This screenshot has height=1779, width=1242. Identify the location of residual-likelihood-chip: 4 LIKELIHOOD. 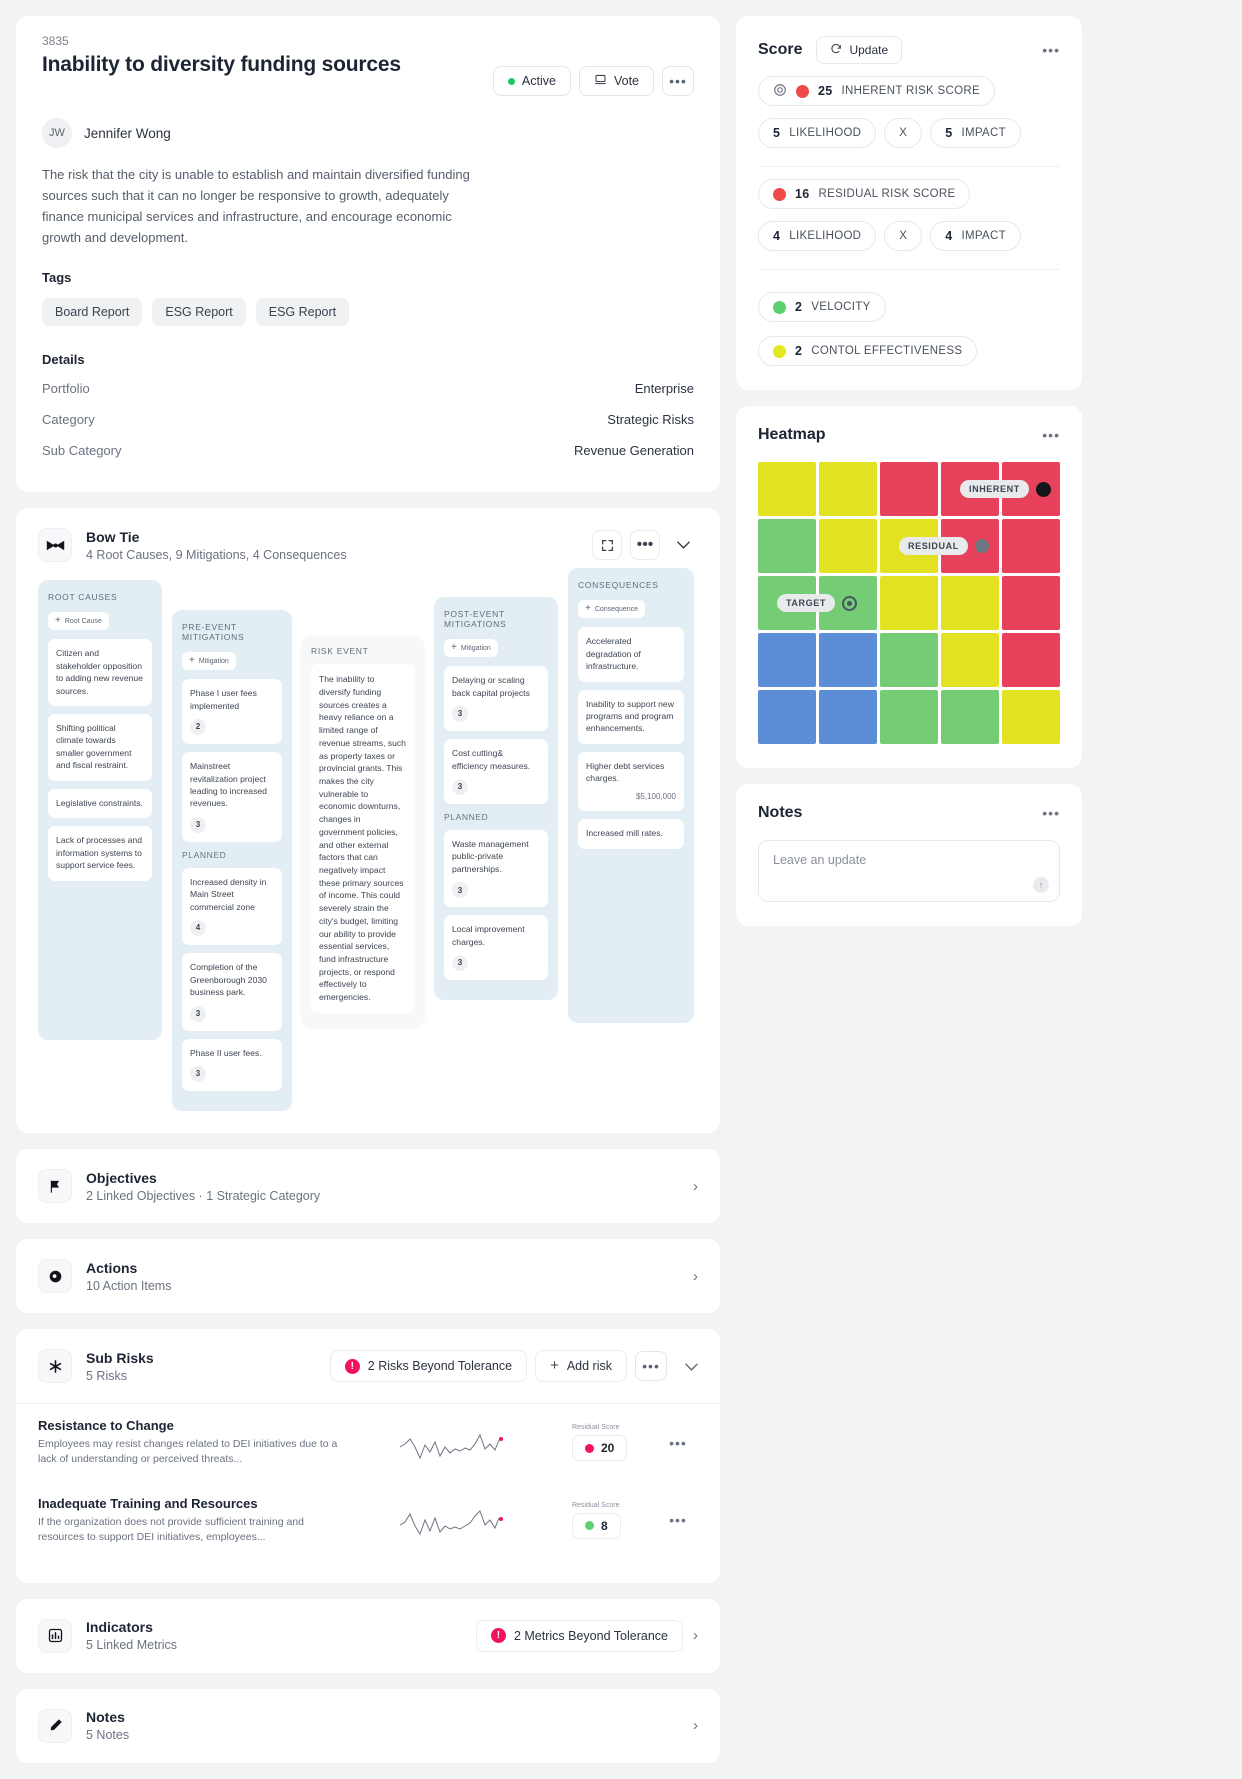
(817, 236).